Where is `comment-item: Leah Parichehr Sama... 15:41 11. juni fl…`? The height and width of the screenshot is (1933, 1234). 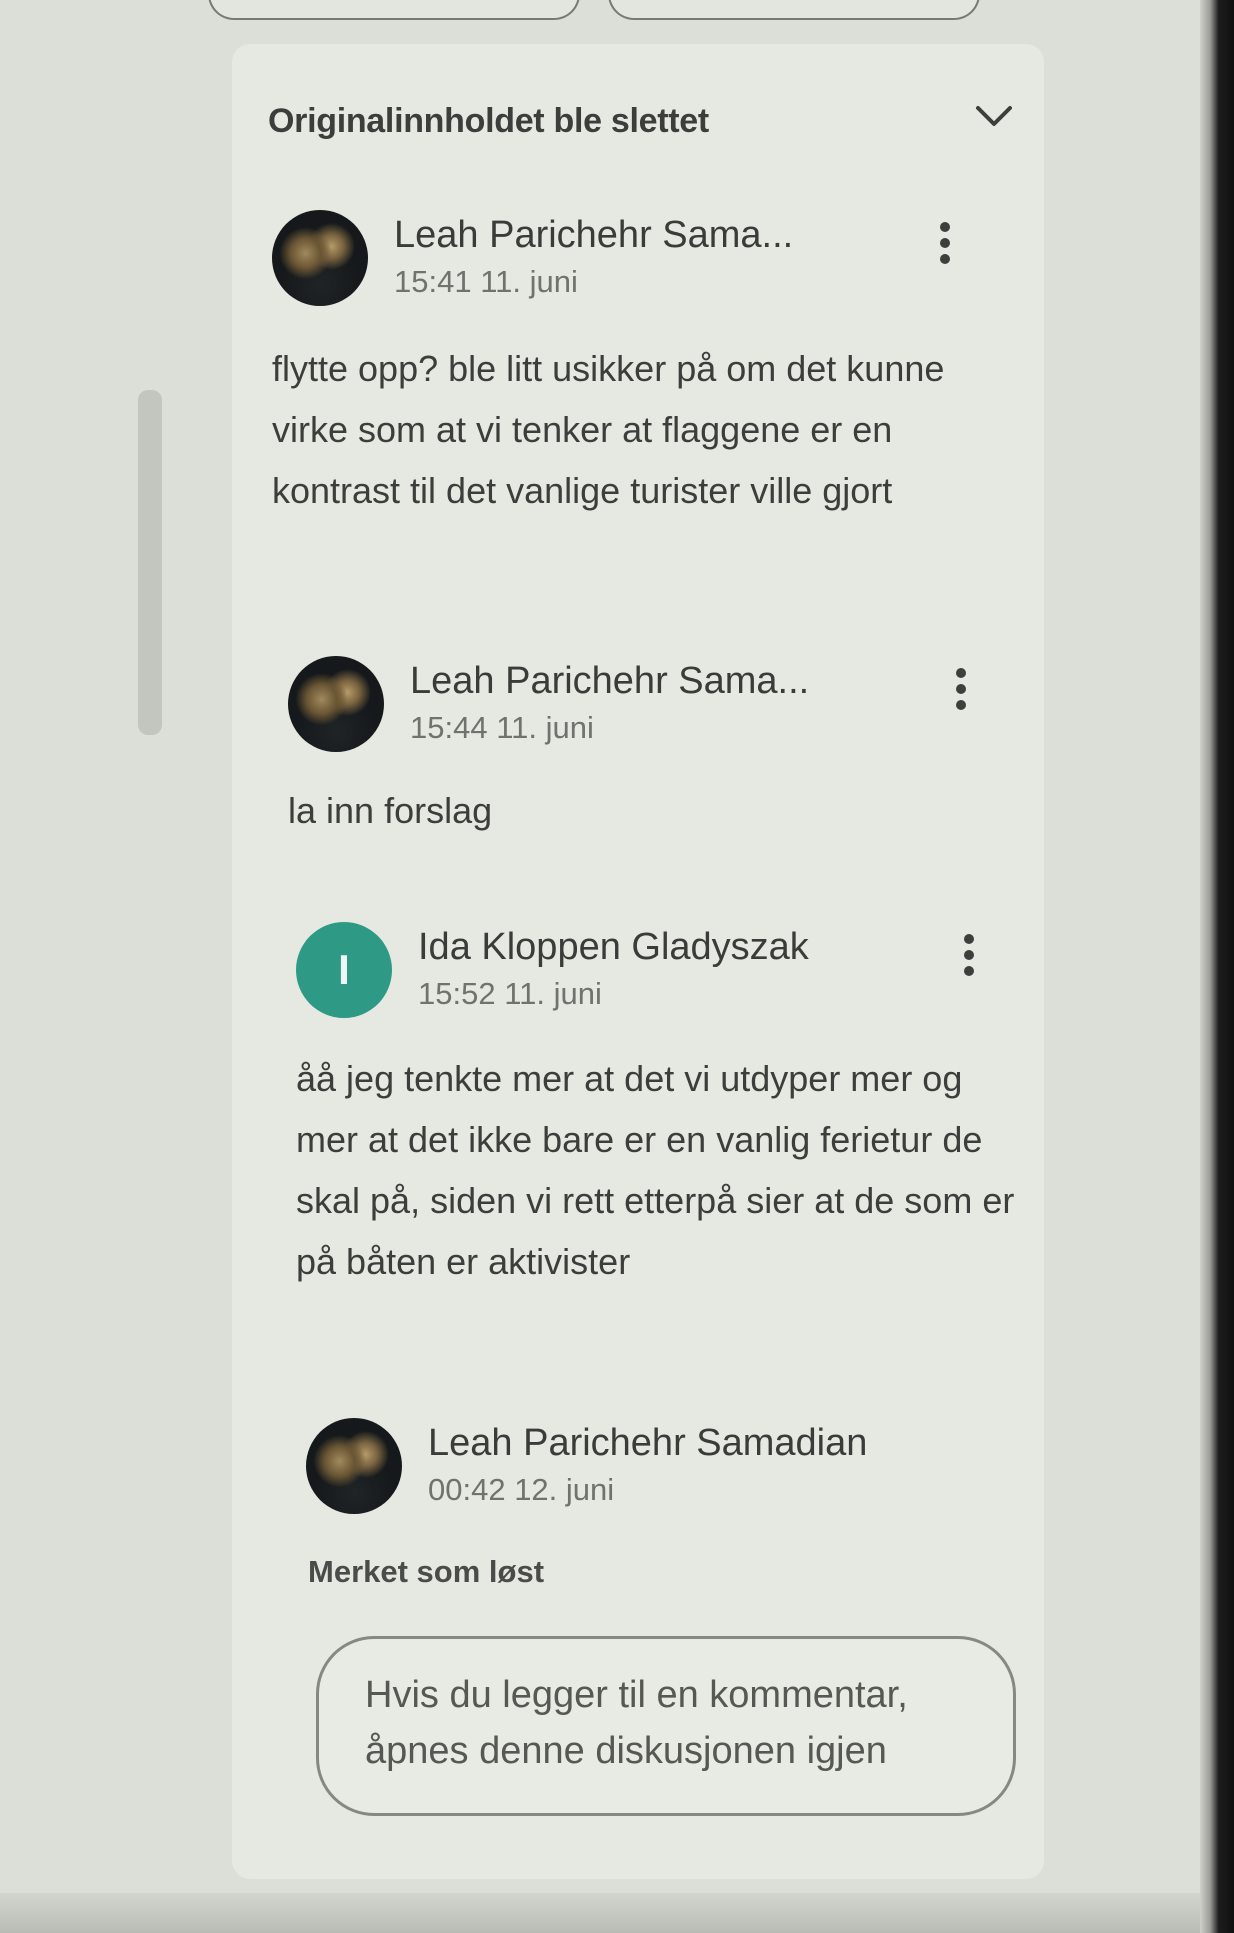 comment-item: Leah Parichehr Sama... 15:41 11. juni fl… is located at coordinates (652, 400).